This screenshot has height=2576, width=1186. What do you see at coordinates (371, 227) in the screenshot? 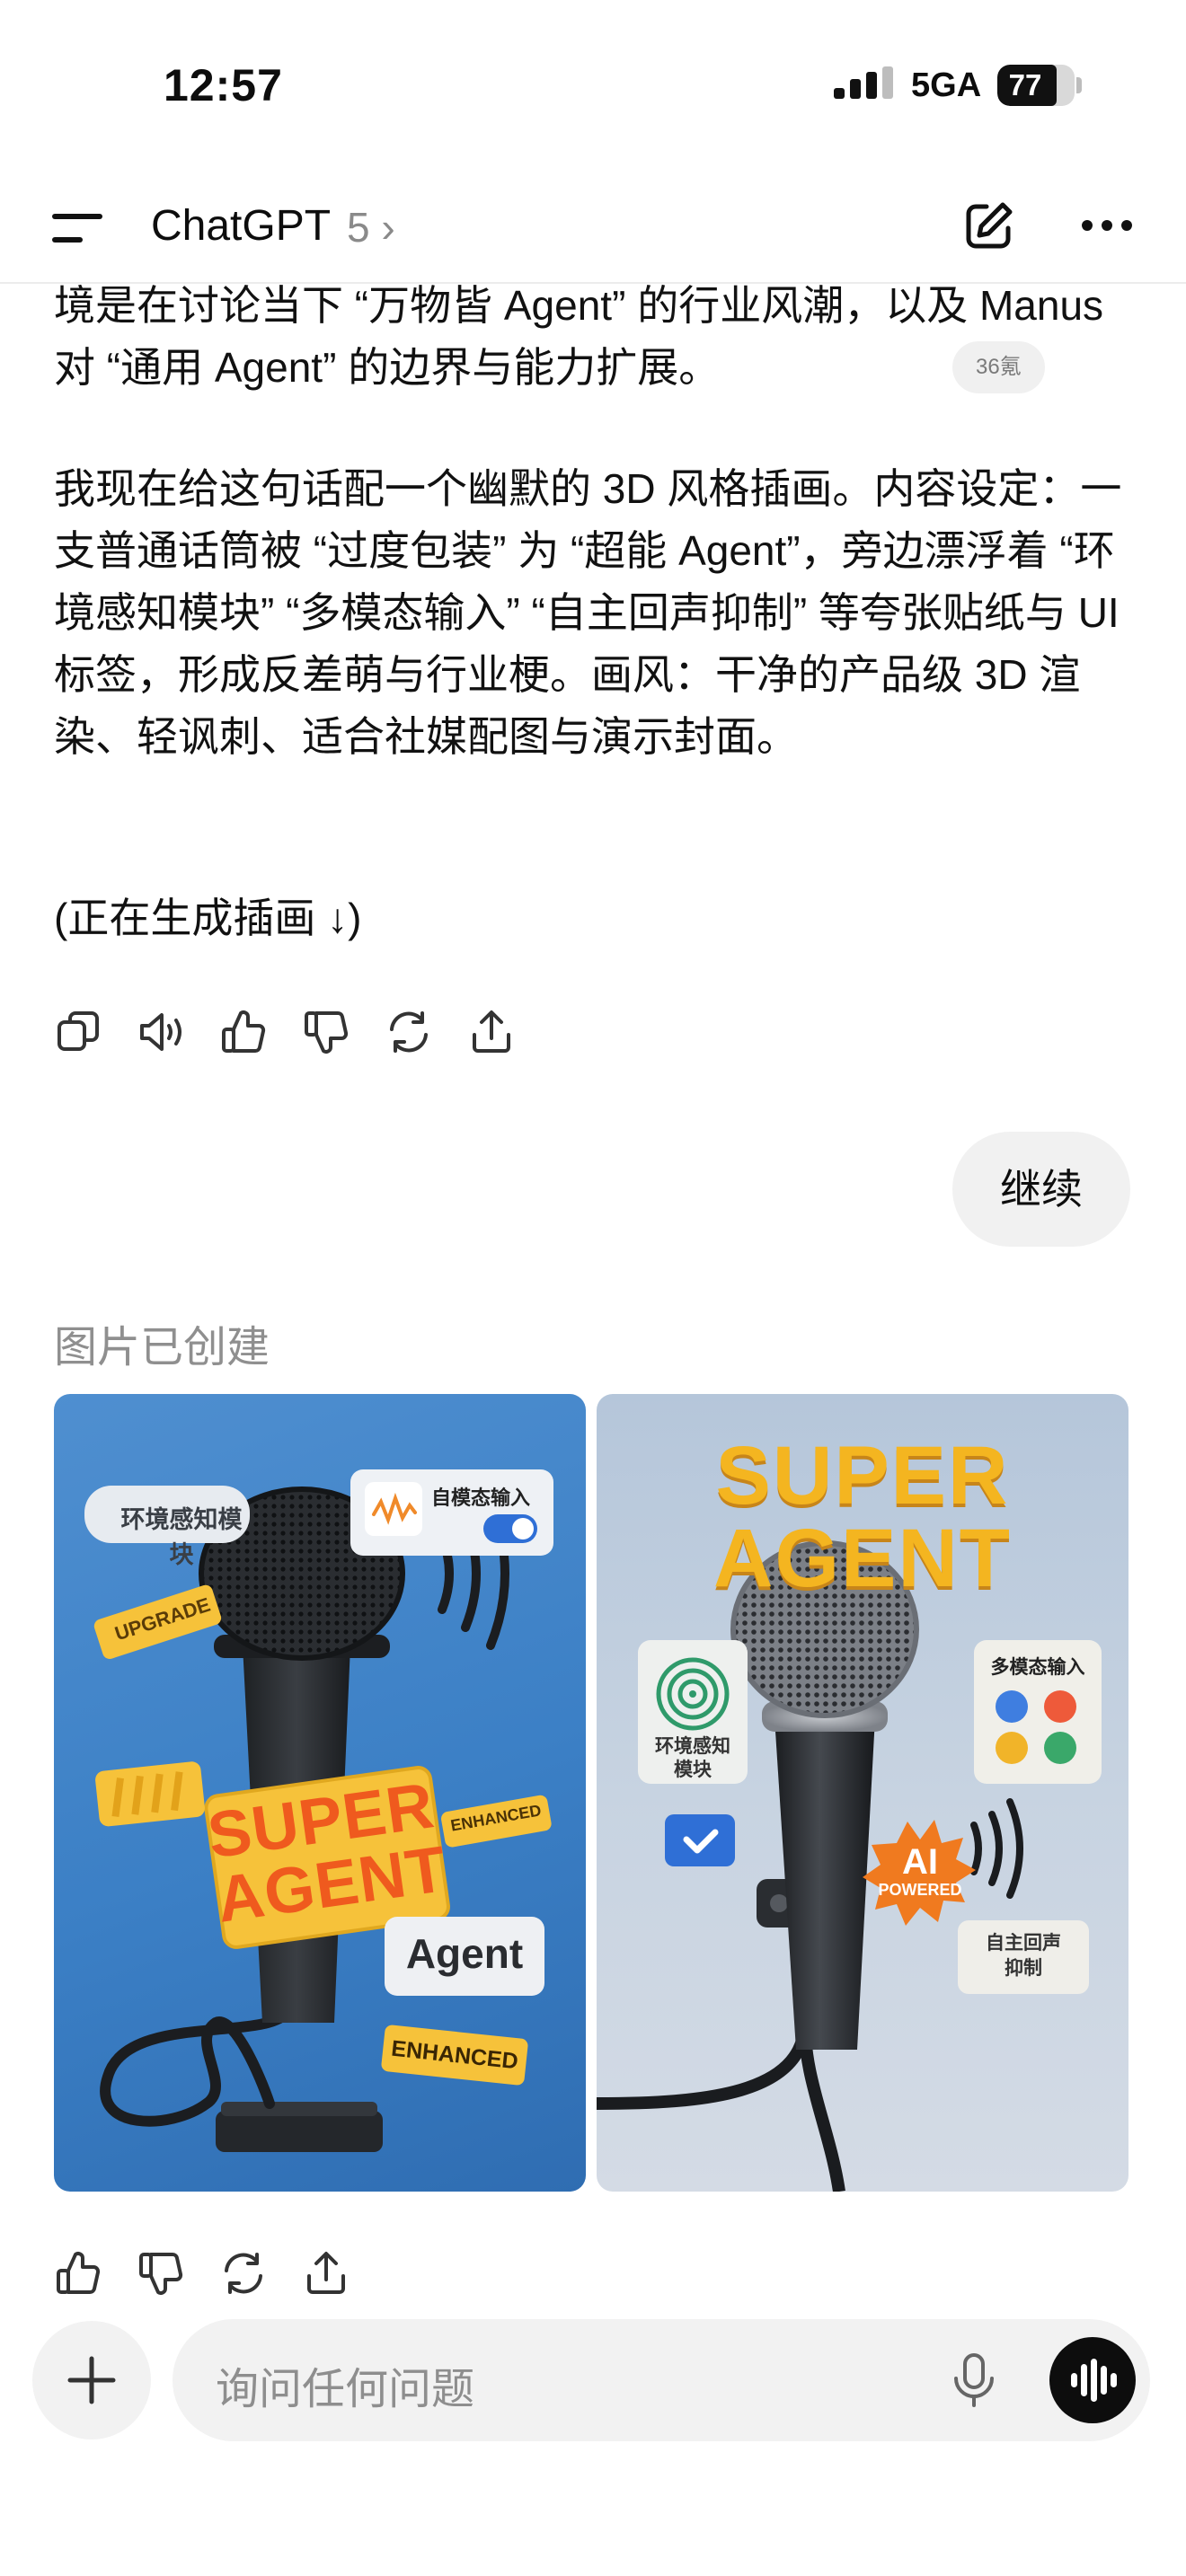
I see `model-selector: 5 ›` at bounding box center [371, 227].